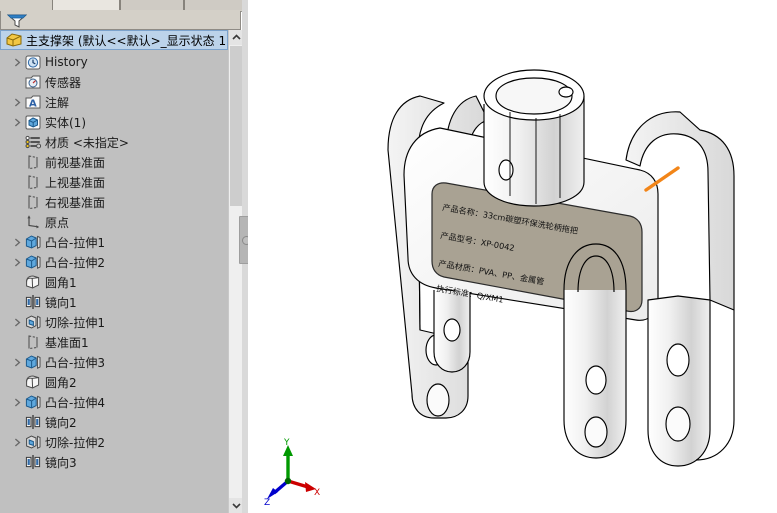 Image resolution: width=777 pixels, height=513 pixels. Describe the element at coordinates (66, 62) in the screenshot. I see `tree-node-label: History` at that location.